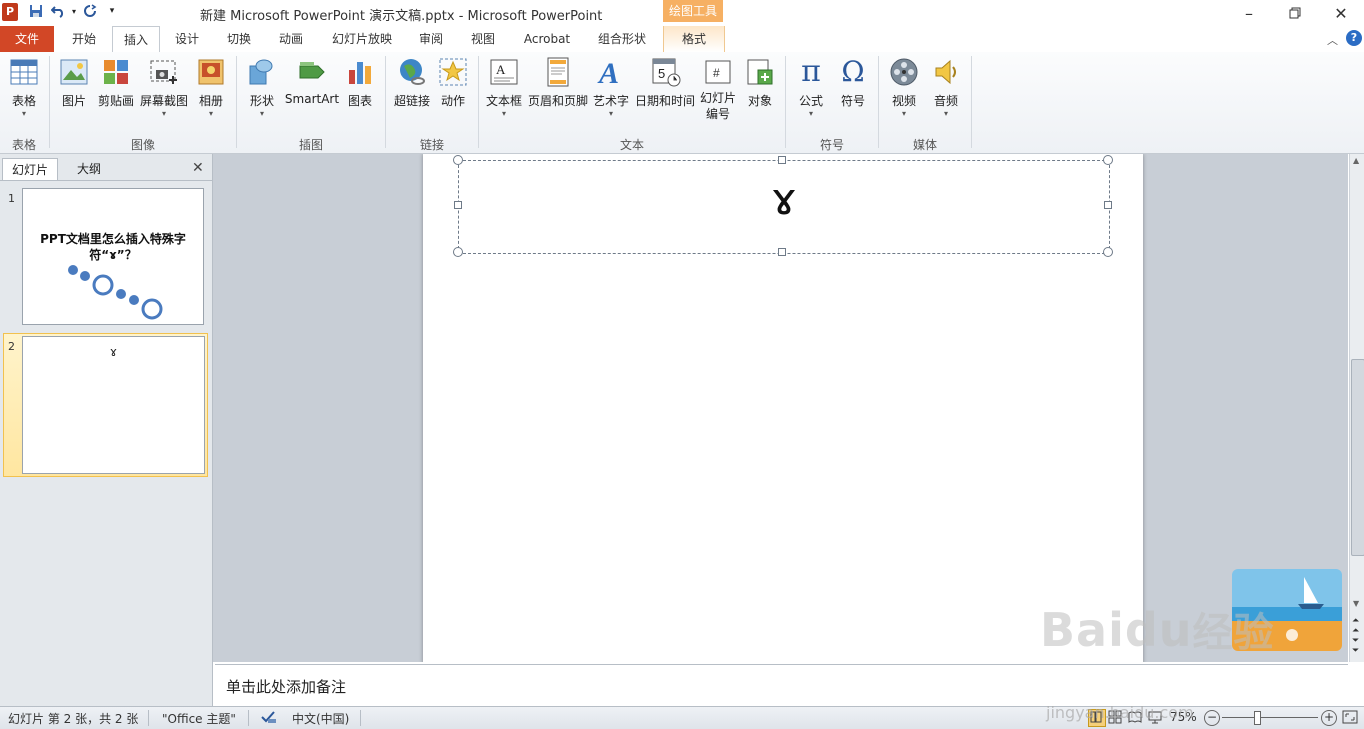 The height and width of the screenshot is (729, 1364). What do you see at coordinates (694, 39) in the screenshot?
I see `tab-format: 格式` at bounding box center [694, 39].